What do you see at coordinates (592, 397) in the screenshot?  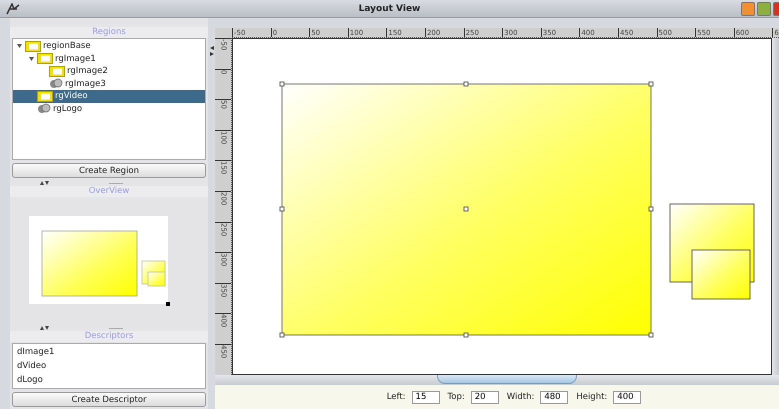 I see `field-label: Height:` at bounding box center [592, 397].